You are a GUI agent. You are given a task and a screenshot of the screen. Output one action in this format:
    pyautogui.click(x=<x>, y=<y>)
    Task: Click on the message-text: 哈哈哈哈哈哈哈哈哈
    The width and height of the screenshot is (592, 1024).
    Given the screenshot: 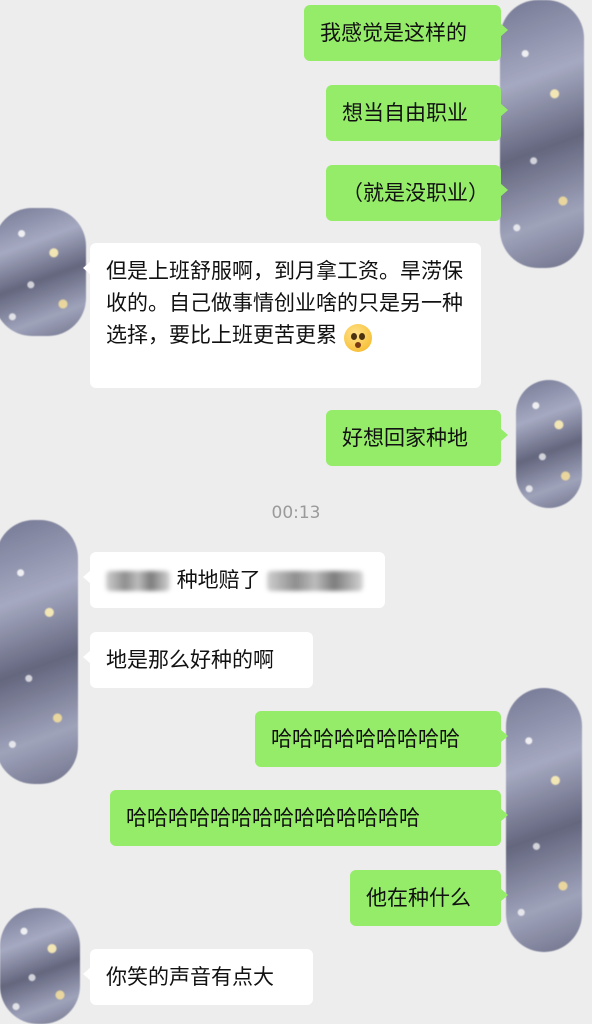 What is the action you would take?
    pyautogui.click(x=365, y=739)
    